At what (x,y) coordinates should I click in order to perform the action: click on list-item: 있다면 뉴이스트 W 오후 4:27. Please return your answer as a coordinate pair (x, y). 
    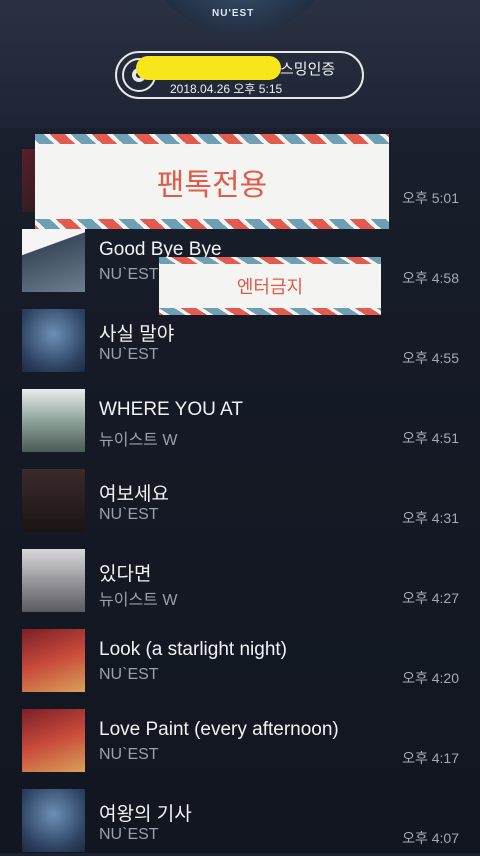
    Looking at the image, I should click on (240, 576).